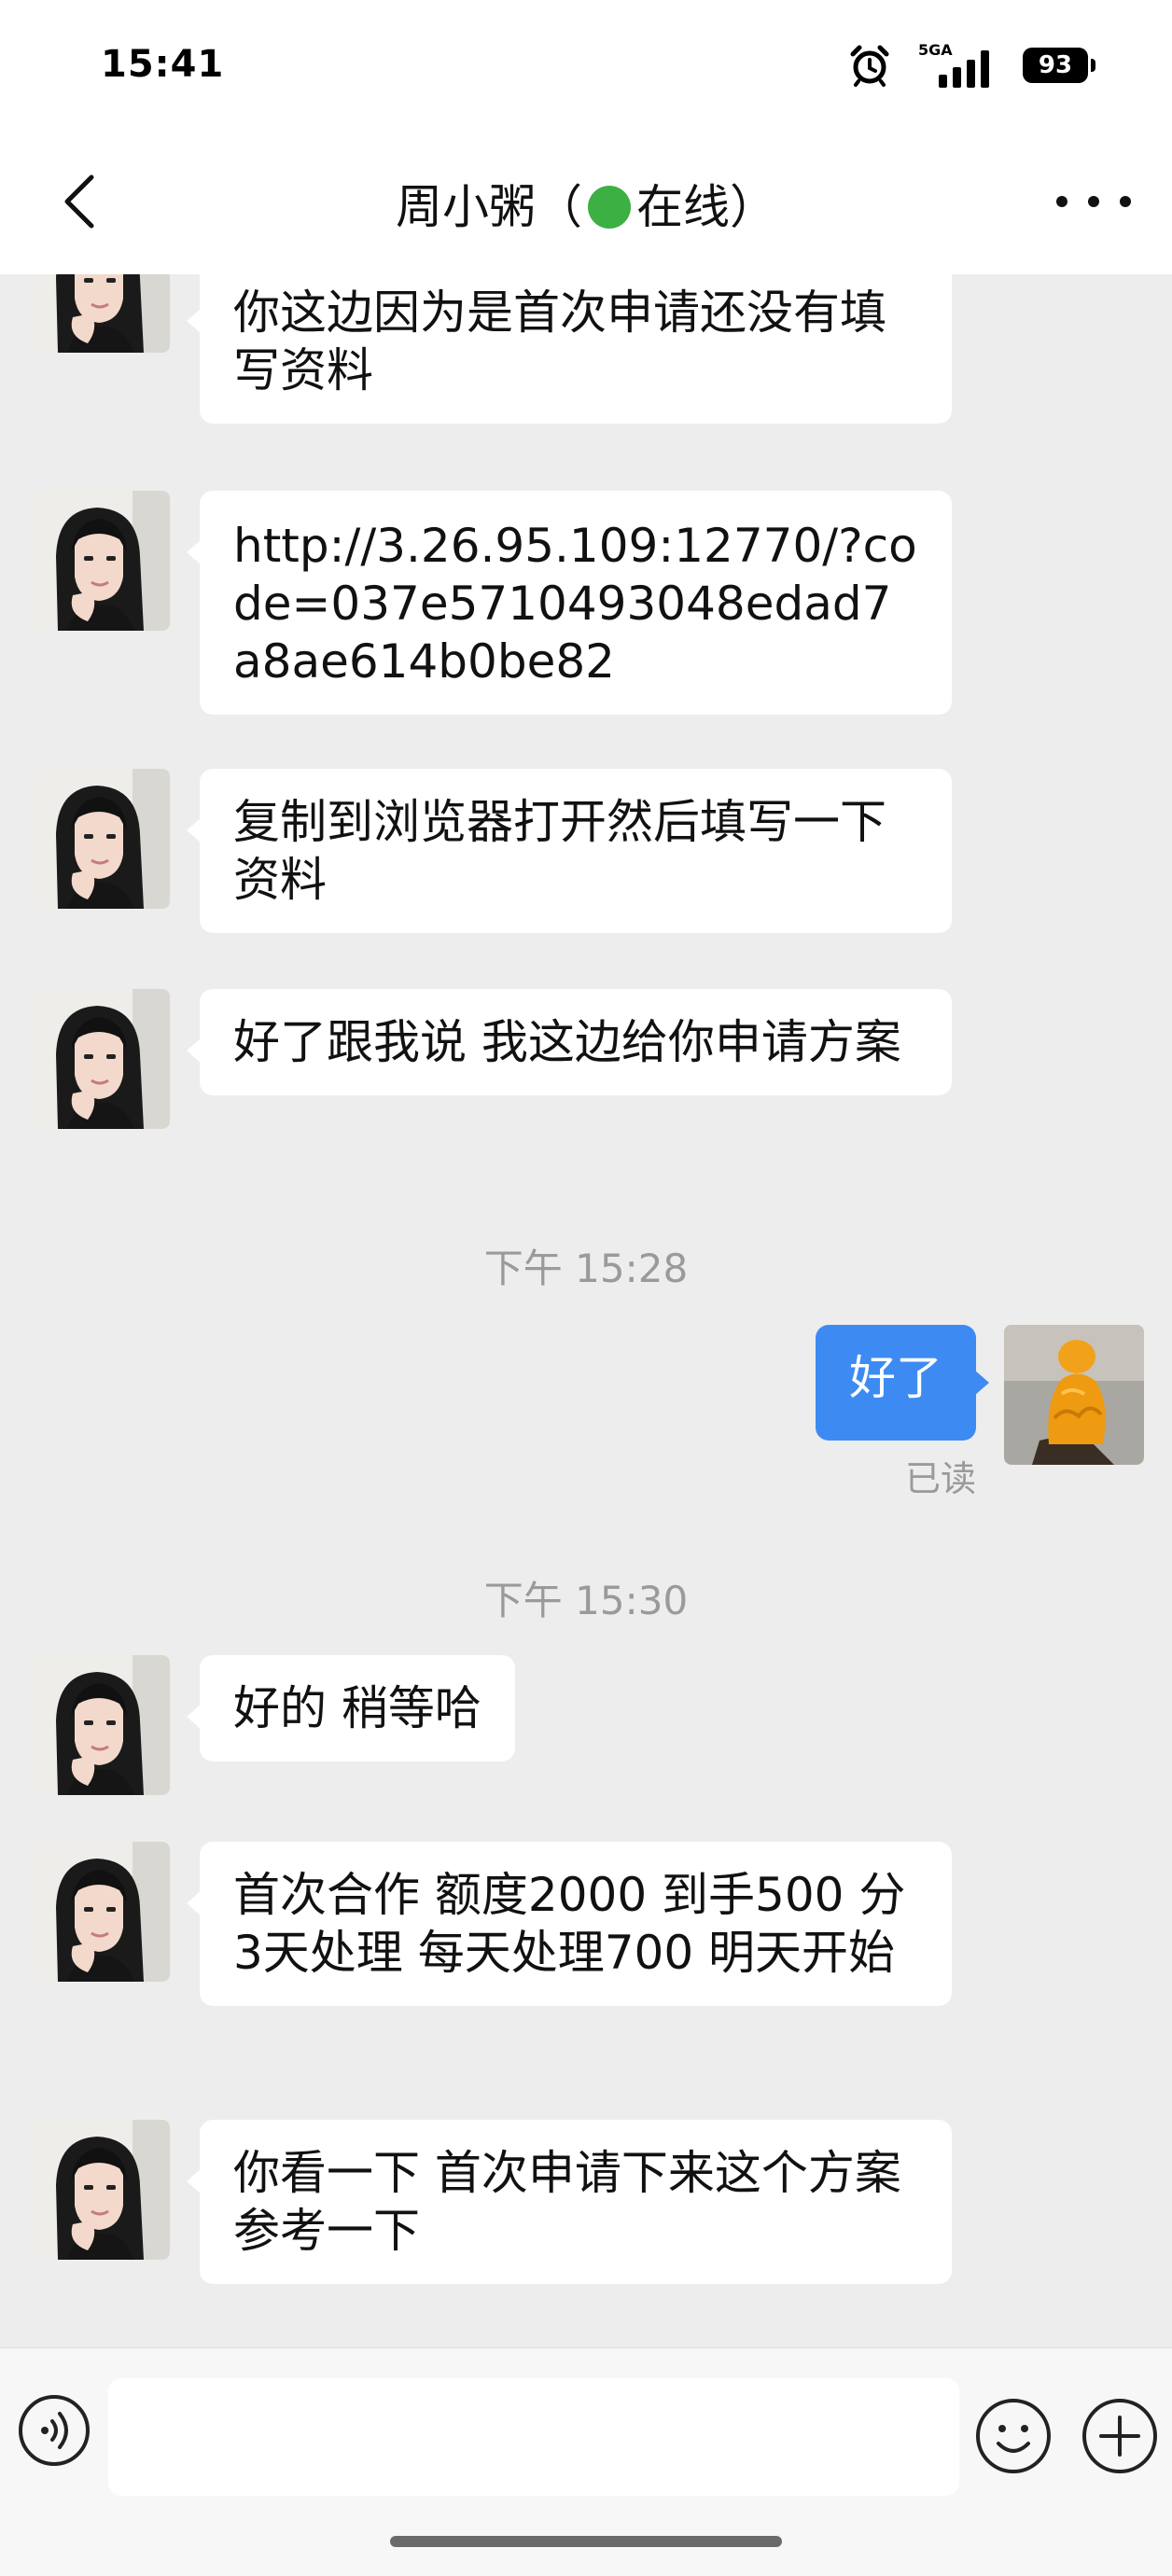  I want to click on chat-header: 周小粥（ 在线）, so click(586, 202).